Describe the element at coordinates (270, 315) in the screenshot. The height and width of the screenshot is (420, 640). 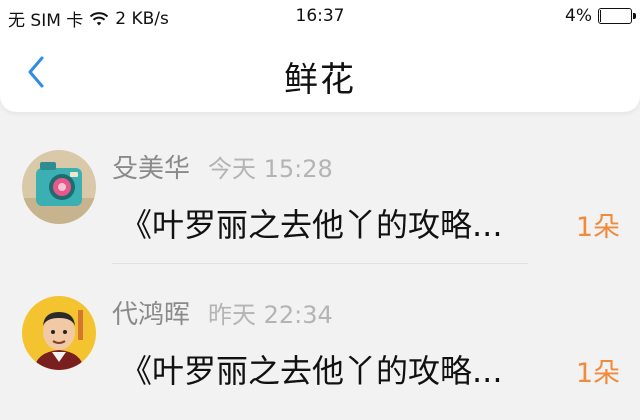
I see `timestamp: 昨天 22:34` at that location.